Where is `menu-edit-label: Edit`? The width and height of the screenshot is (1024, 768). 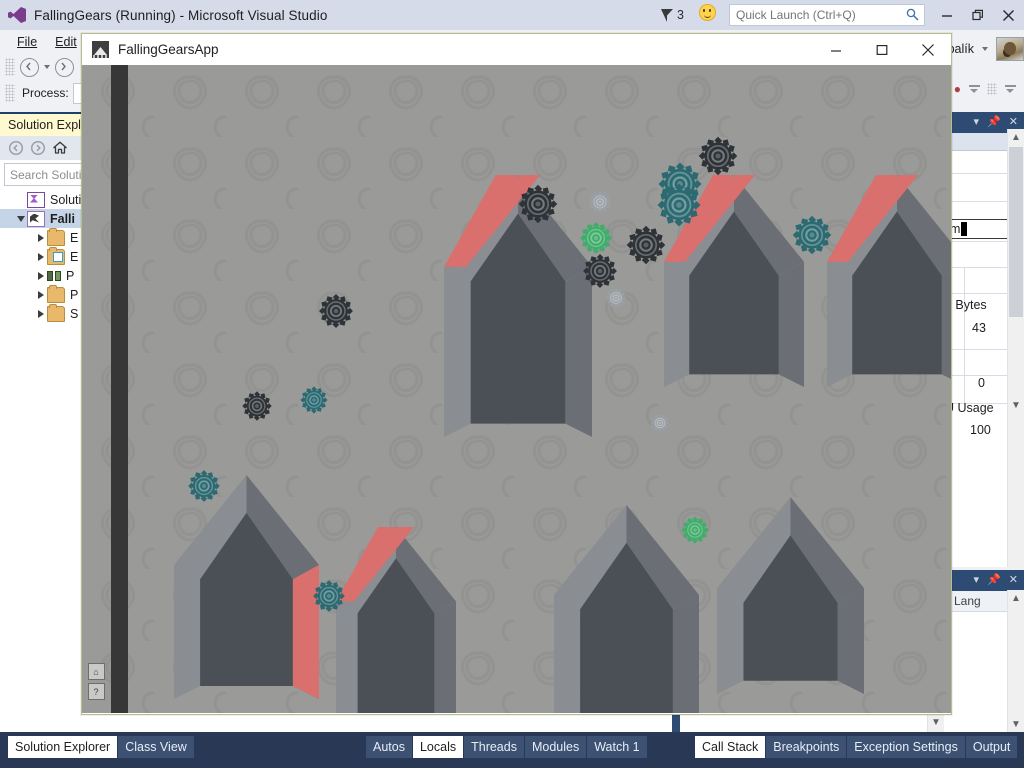
menu-edit-label: Edit is located at coordinates (66, 42).